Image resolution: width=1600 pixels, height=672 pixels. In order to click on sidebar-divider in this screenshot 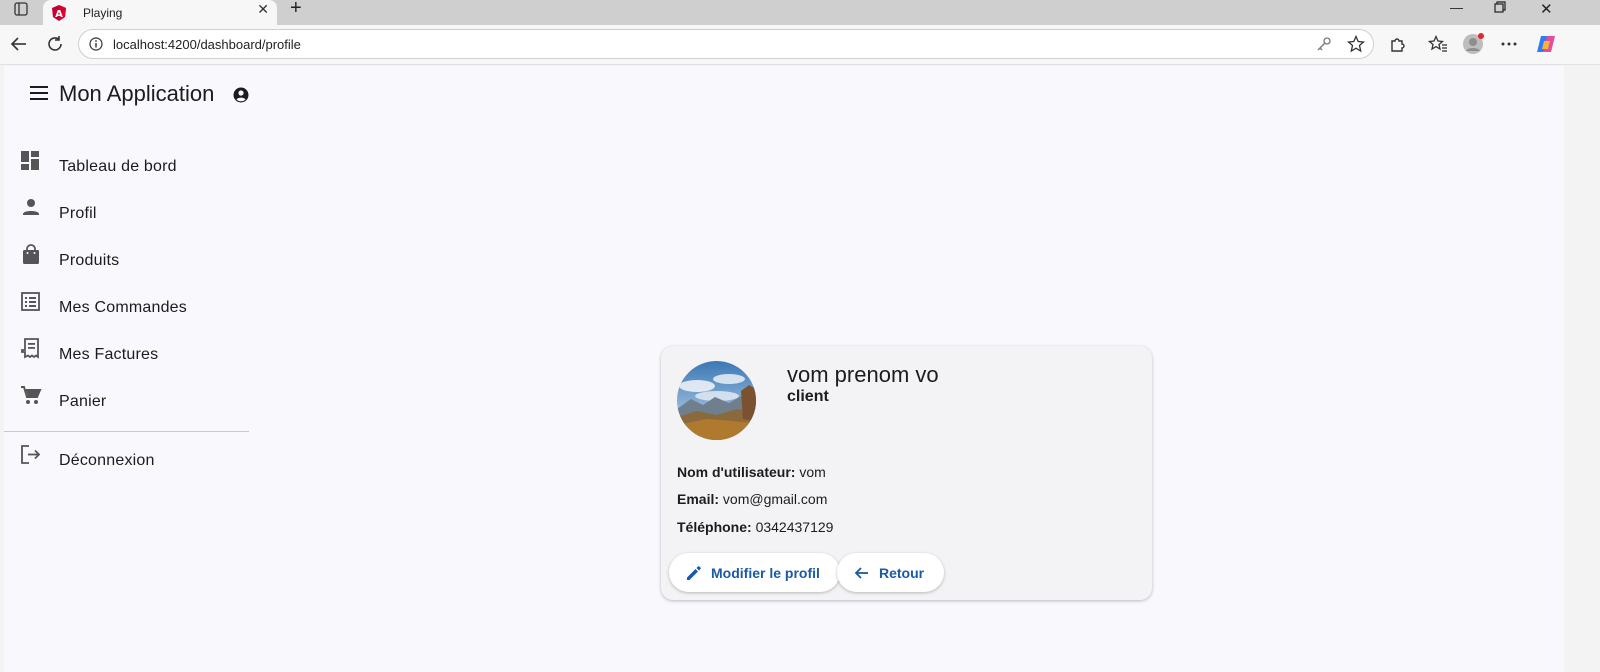, I will do `click(126, 431)`.